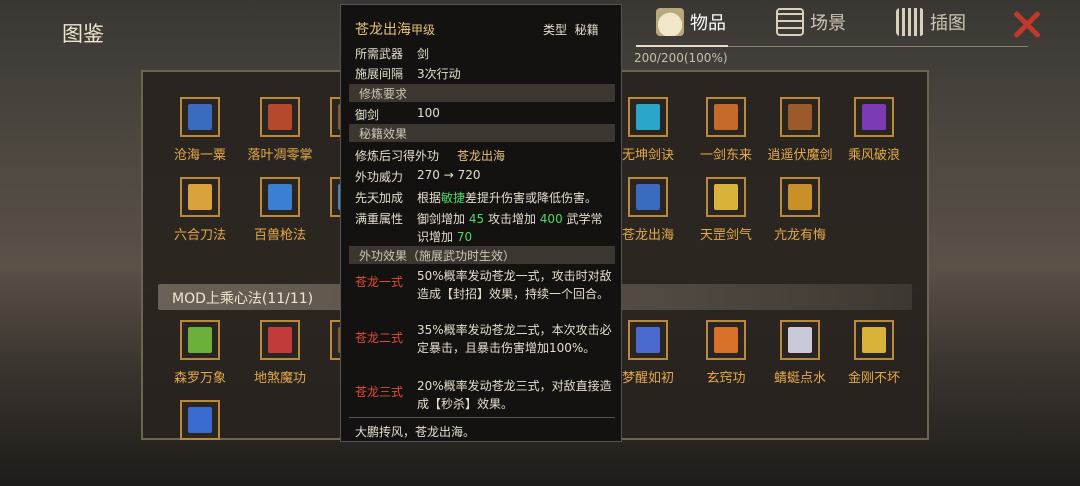  I want to click on grid_top-item-11: 天罡剑气, so click(726, 210).